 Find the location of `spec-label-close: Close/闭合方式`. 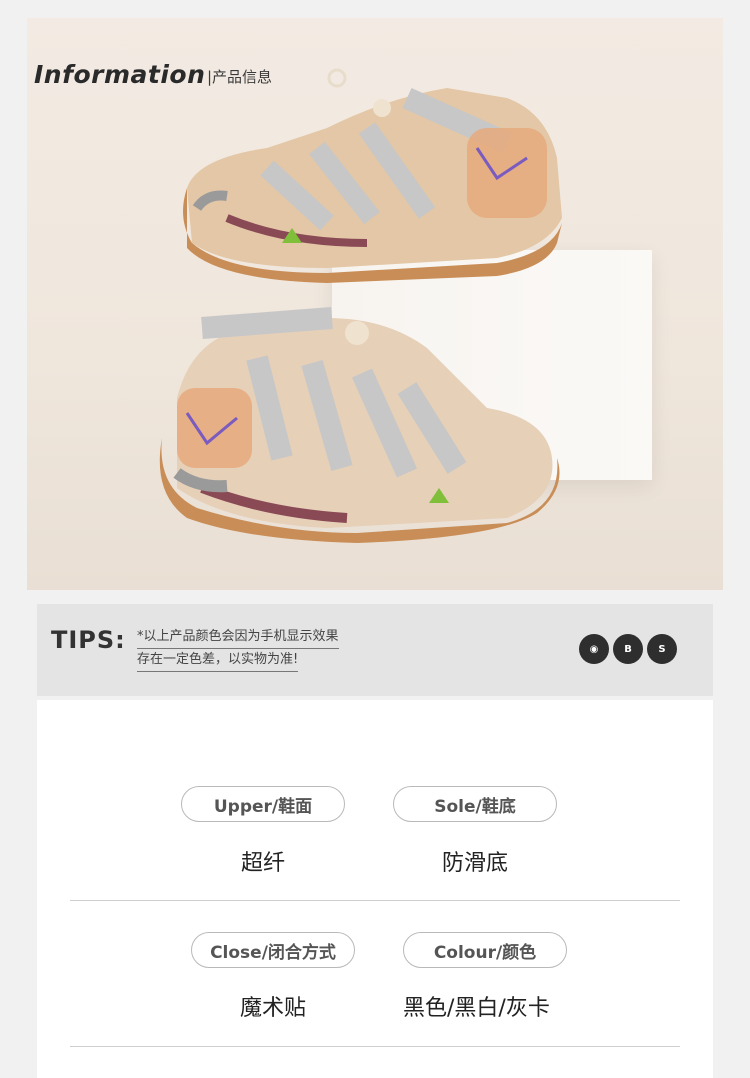

spec-label-close: Close/闭合方式 is located at coordinates (273, 950).